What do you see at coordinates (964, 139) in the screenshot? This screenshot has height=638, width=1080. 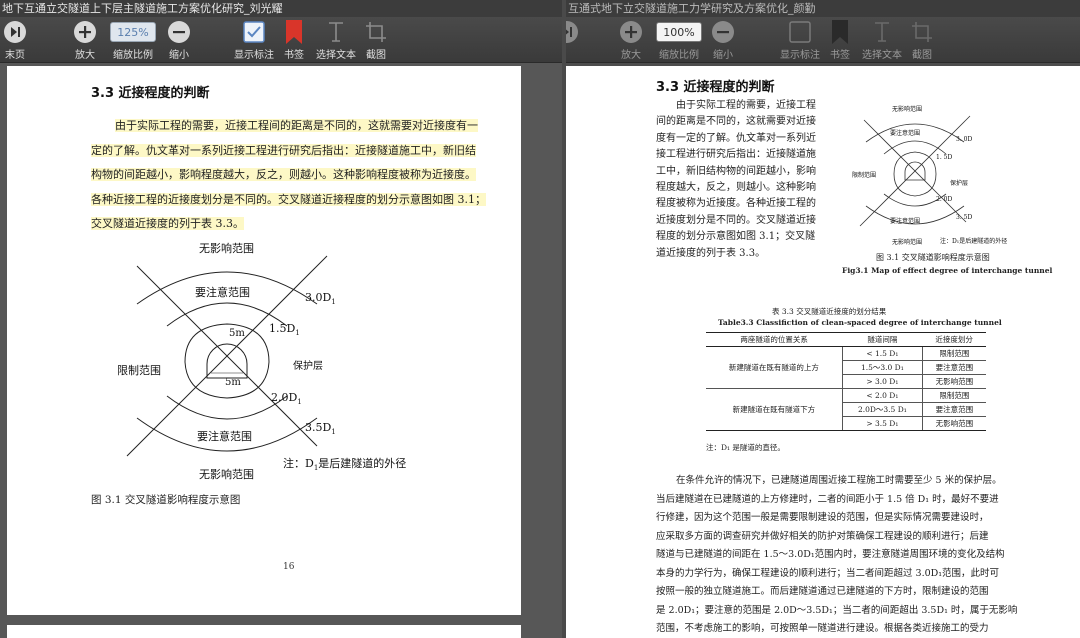 I see `fig-3d-label: 3. 0D` at bounding box center [964, 139].